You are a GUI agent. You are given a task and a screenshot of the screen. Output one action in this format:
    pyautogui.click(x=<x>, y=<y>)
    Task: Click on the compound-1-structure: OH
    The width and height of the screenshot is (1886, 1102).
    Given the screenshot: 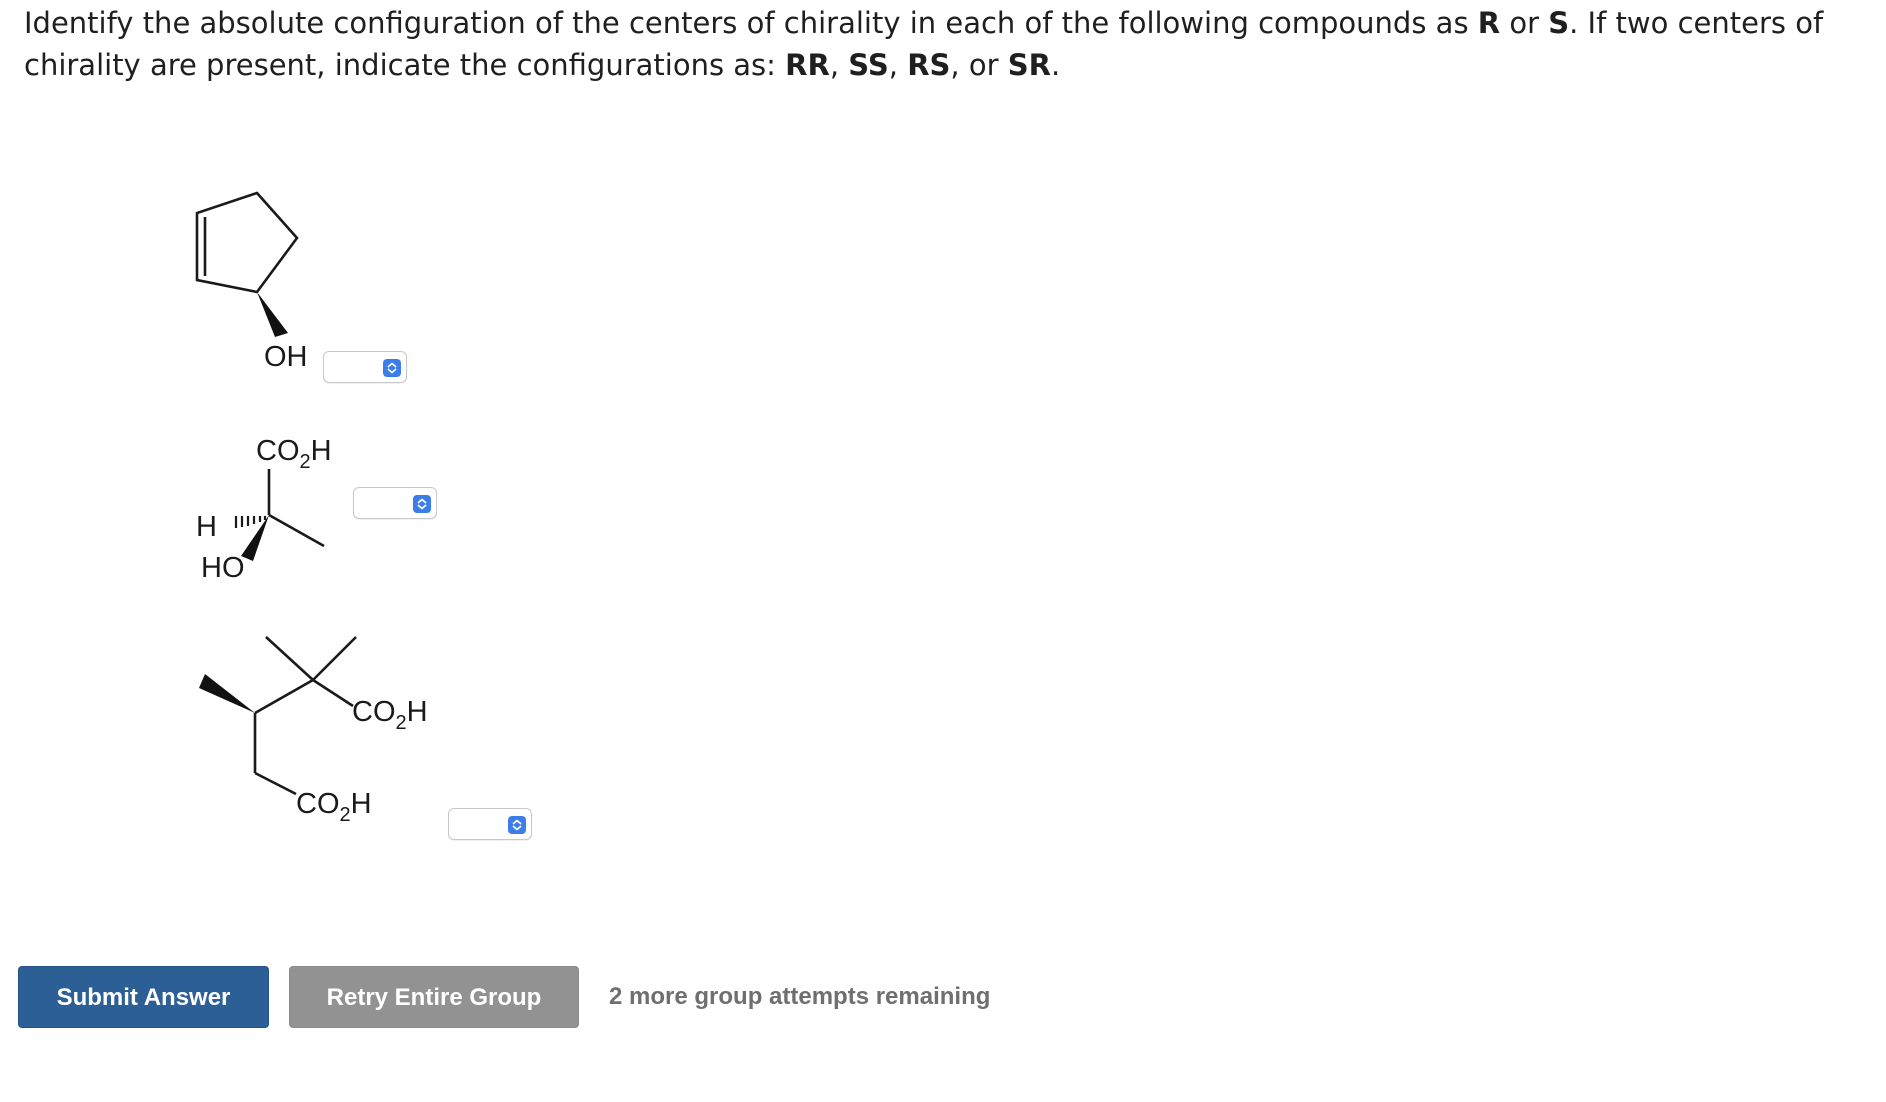 What is the action you would take?
    pyautogui.click(x=251, y=282)
    